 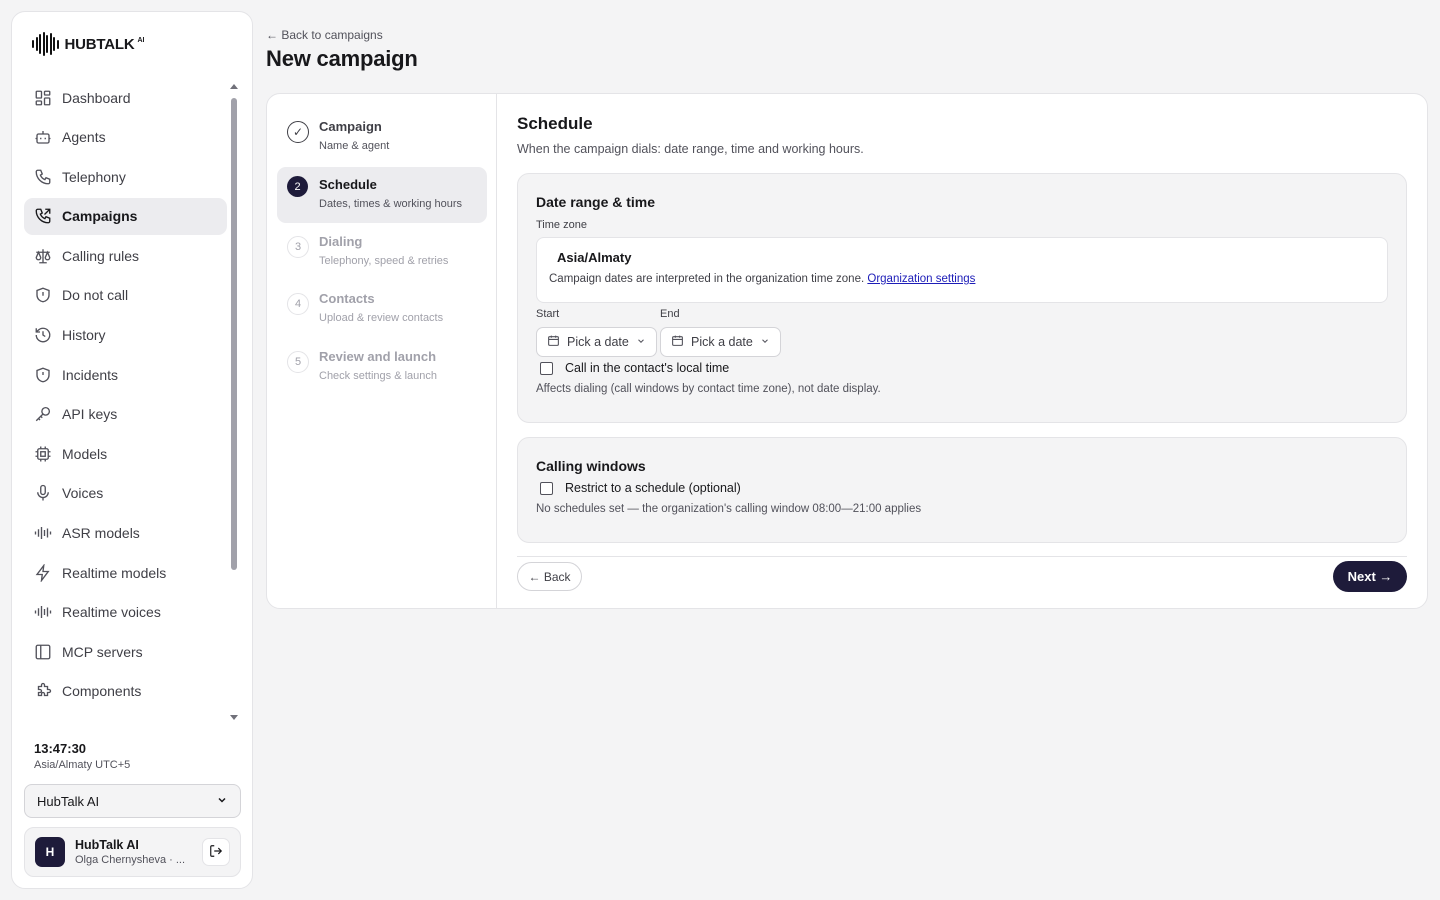 I want to click on sidebar-scrollbar, so click(x=234, y=402).